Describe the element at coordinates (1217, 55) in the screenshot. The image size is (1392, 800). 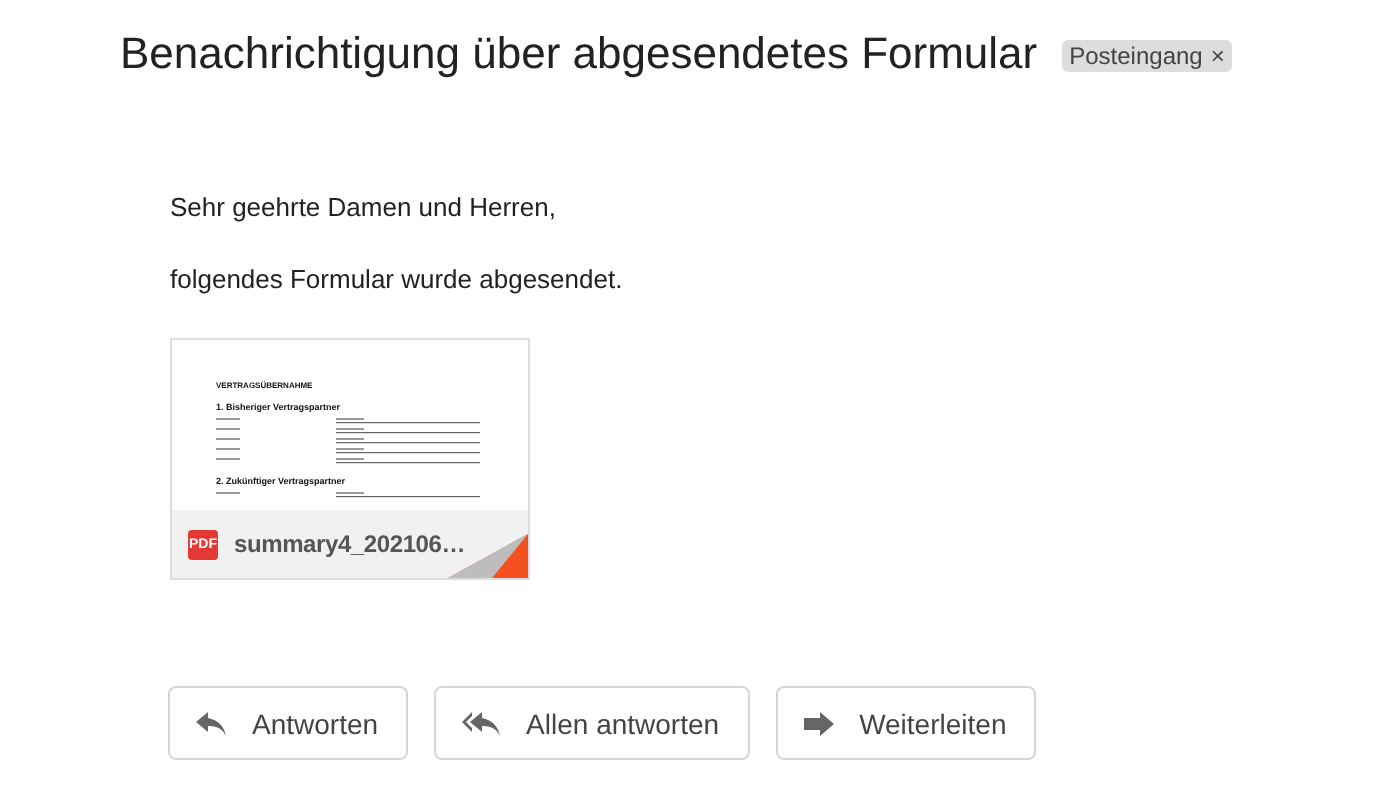
I see `remove-label-button: ×` at that location.